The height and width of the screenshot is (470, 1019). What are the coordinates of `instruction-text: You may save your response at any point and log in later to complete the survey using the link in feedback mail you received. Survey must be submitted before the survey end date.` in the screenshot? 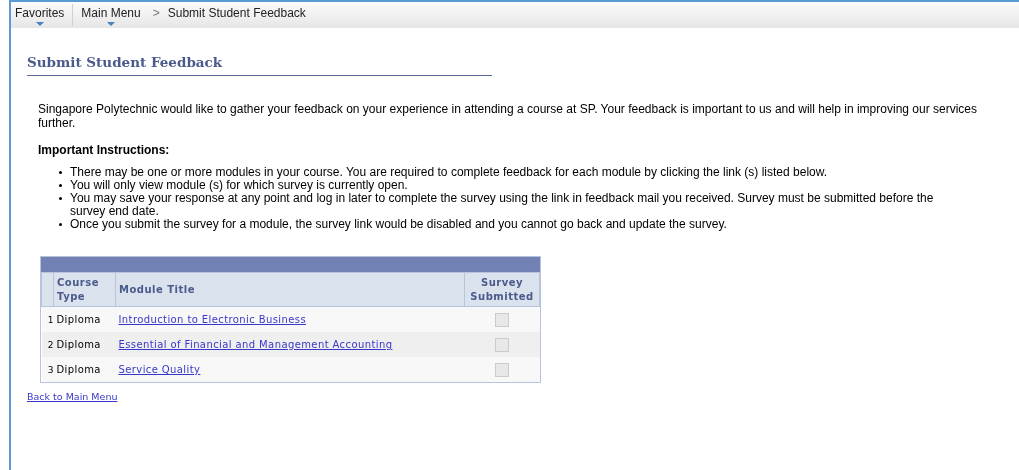 It's located at (502, 205).